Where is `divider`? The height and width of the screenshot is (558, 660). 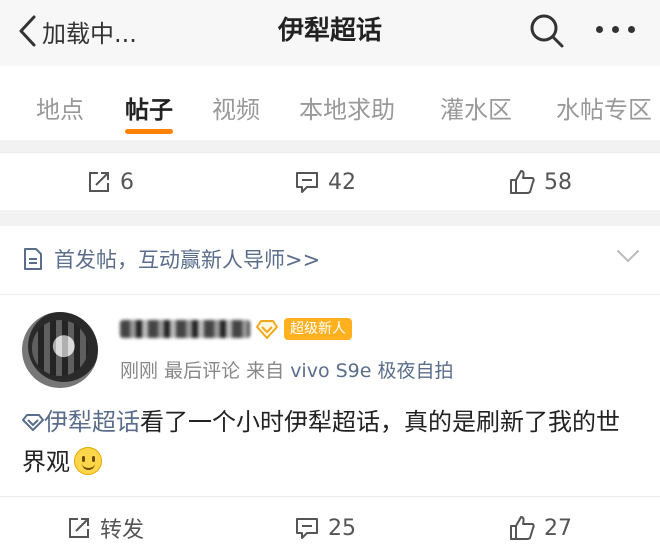 divider is located at coordinates (330, 294).